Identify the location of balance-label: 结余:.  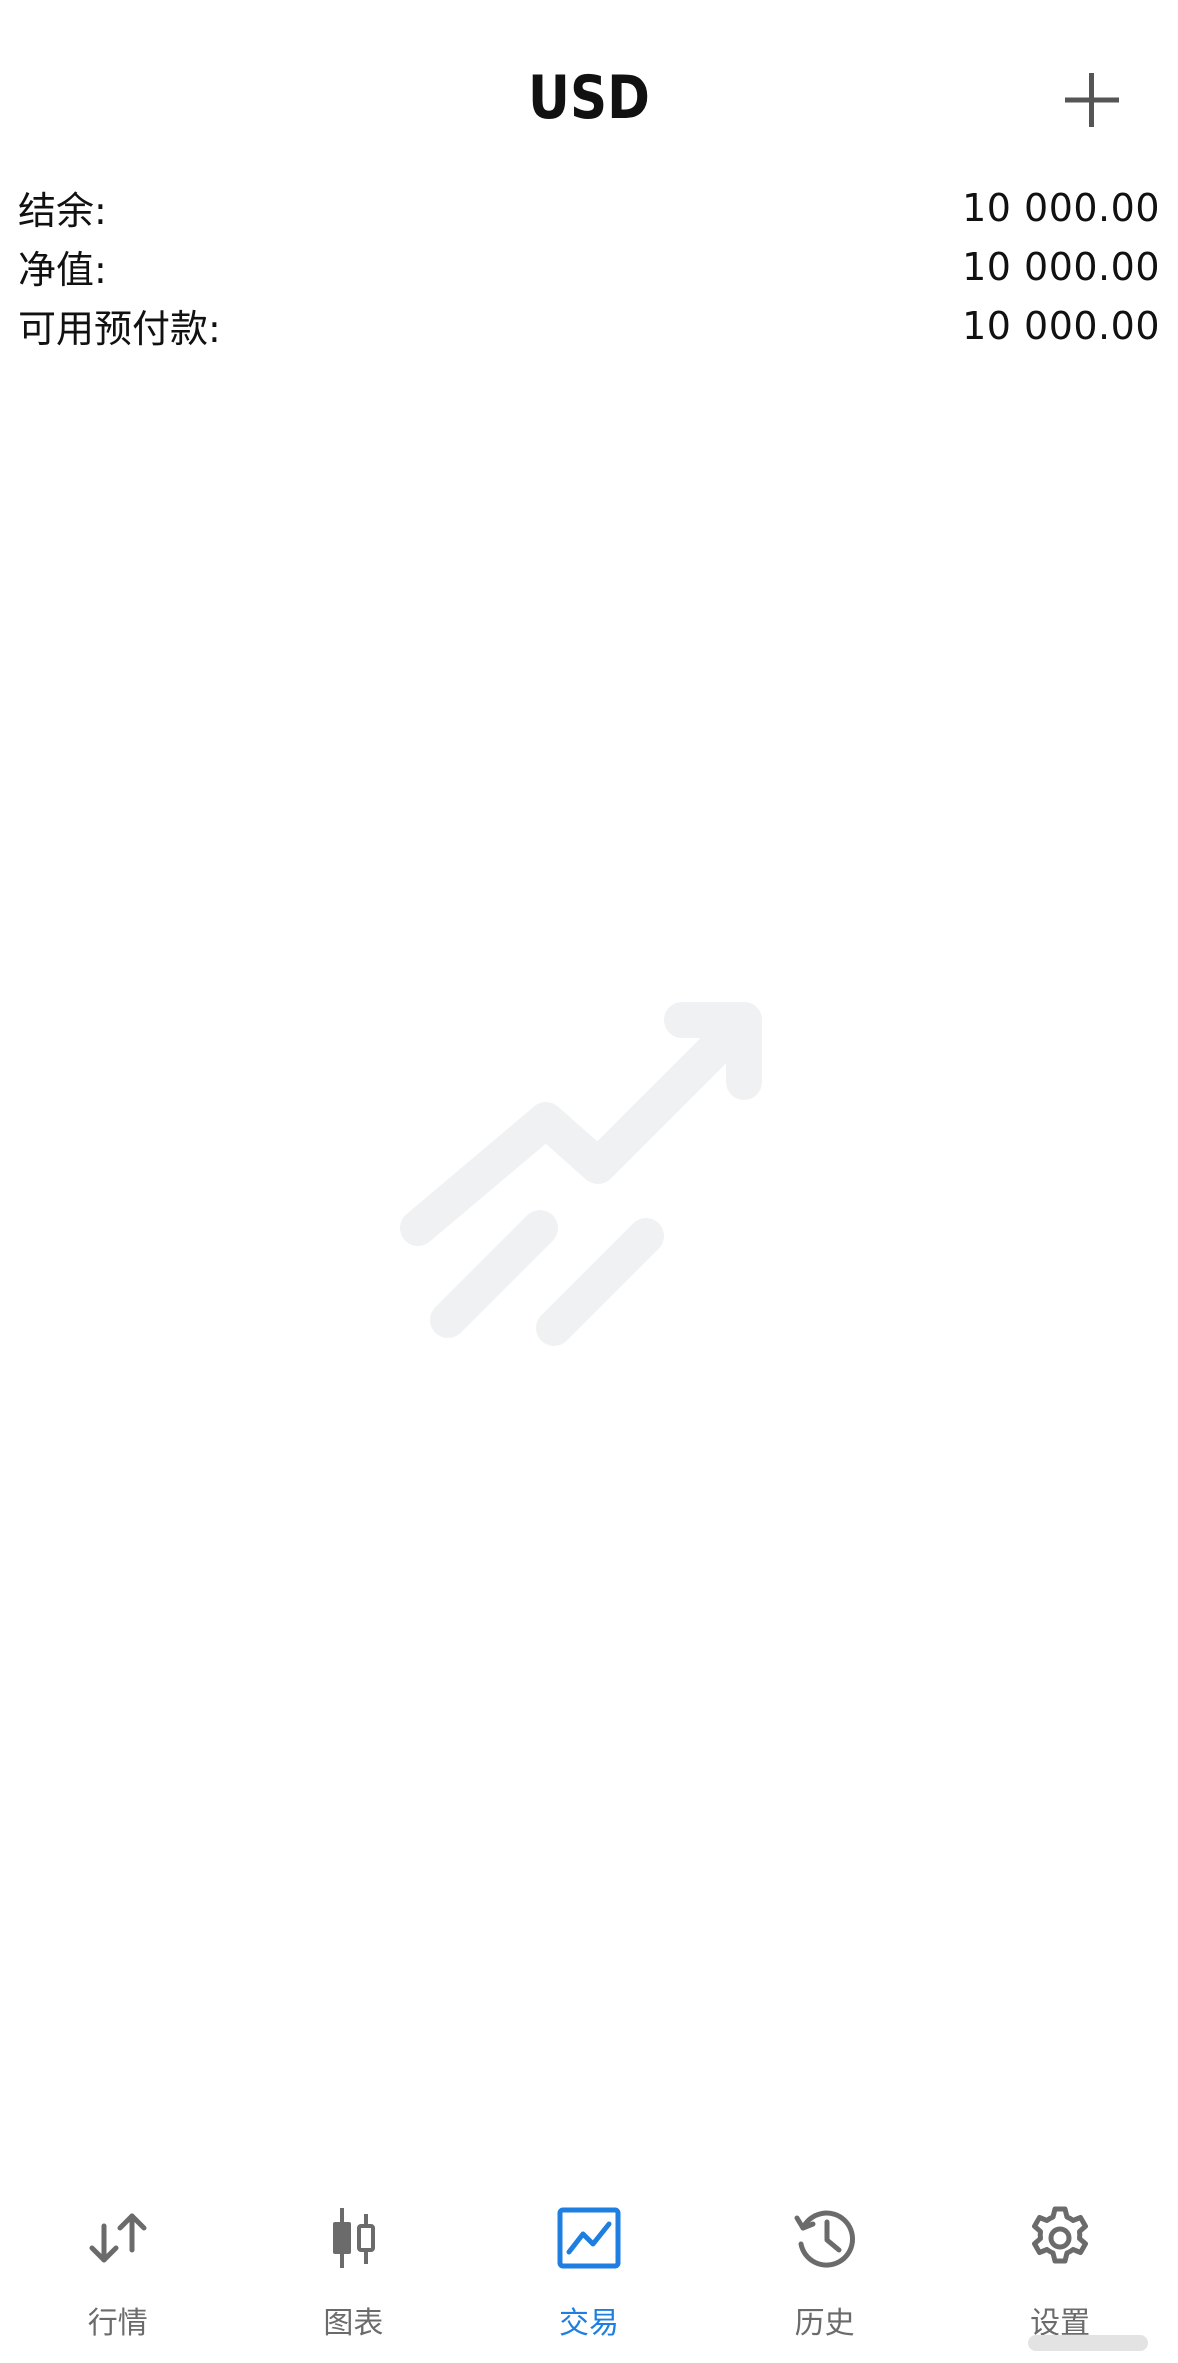
(62, 211).